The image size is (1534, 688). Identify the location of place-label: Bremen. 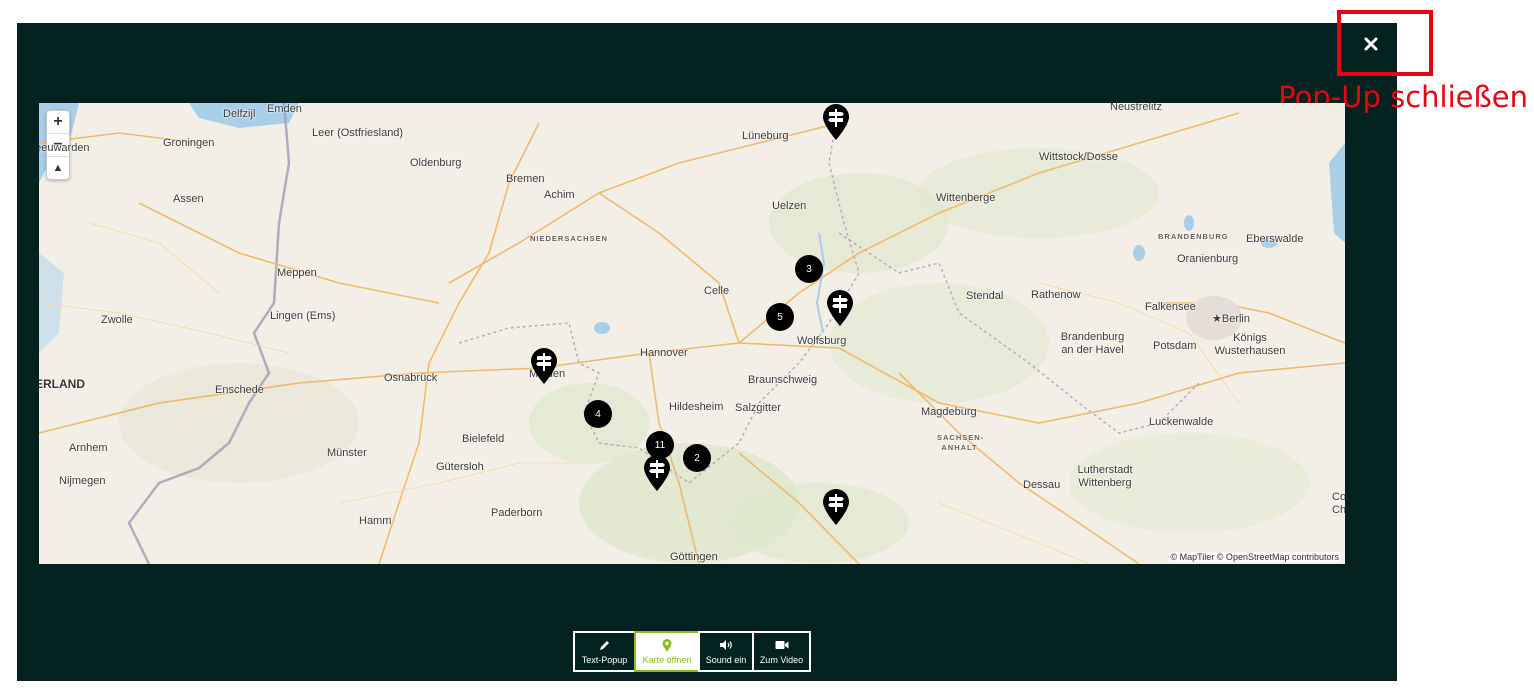
(525, 179).